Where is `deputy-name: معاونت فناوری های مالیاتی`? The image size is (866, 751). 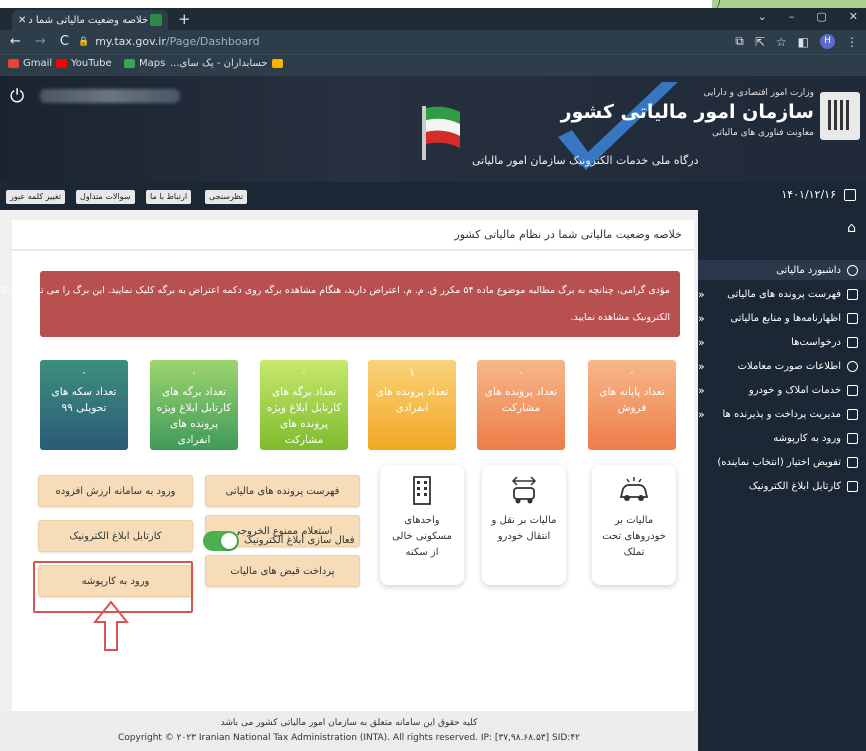
deputy-name: معاونت فناوری های مالیاتی is located at coordinates (763, 133).